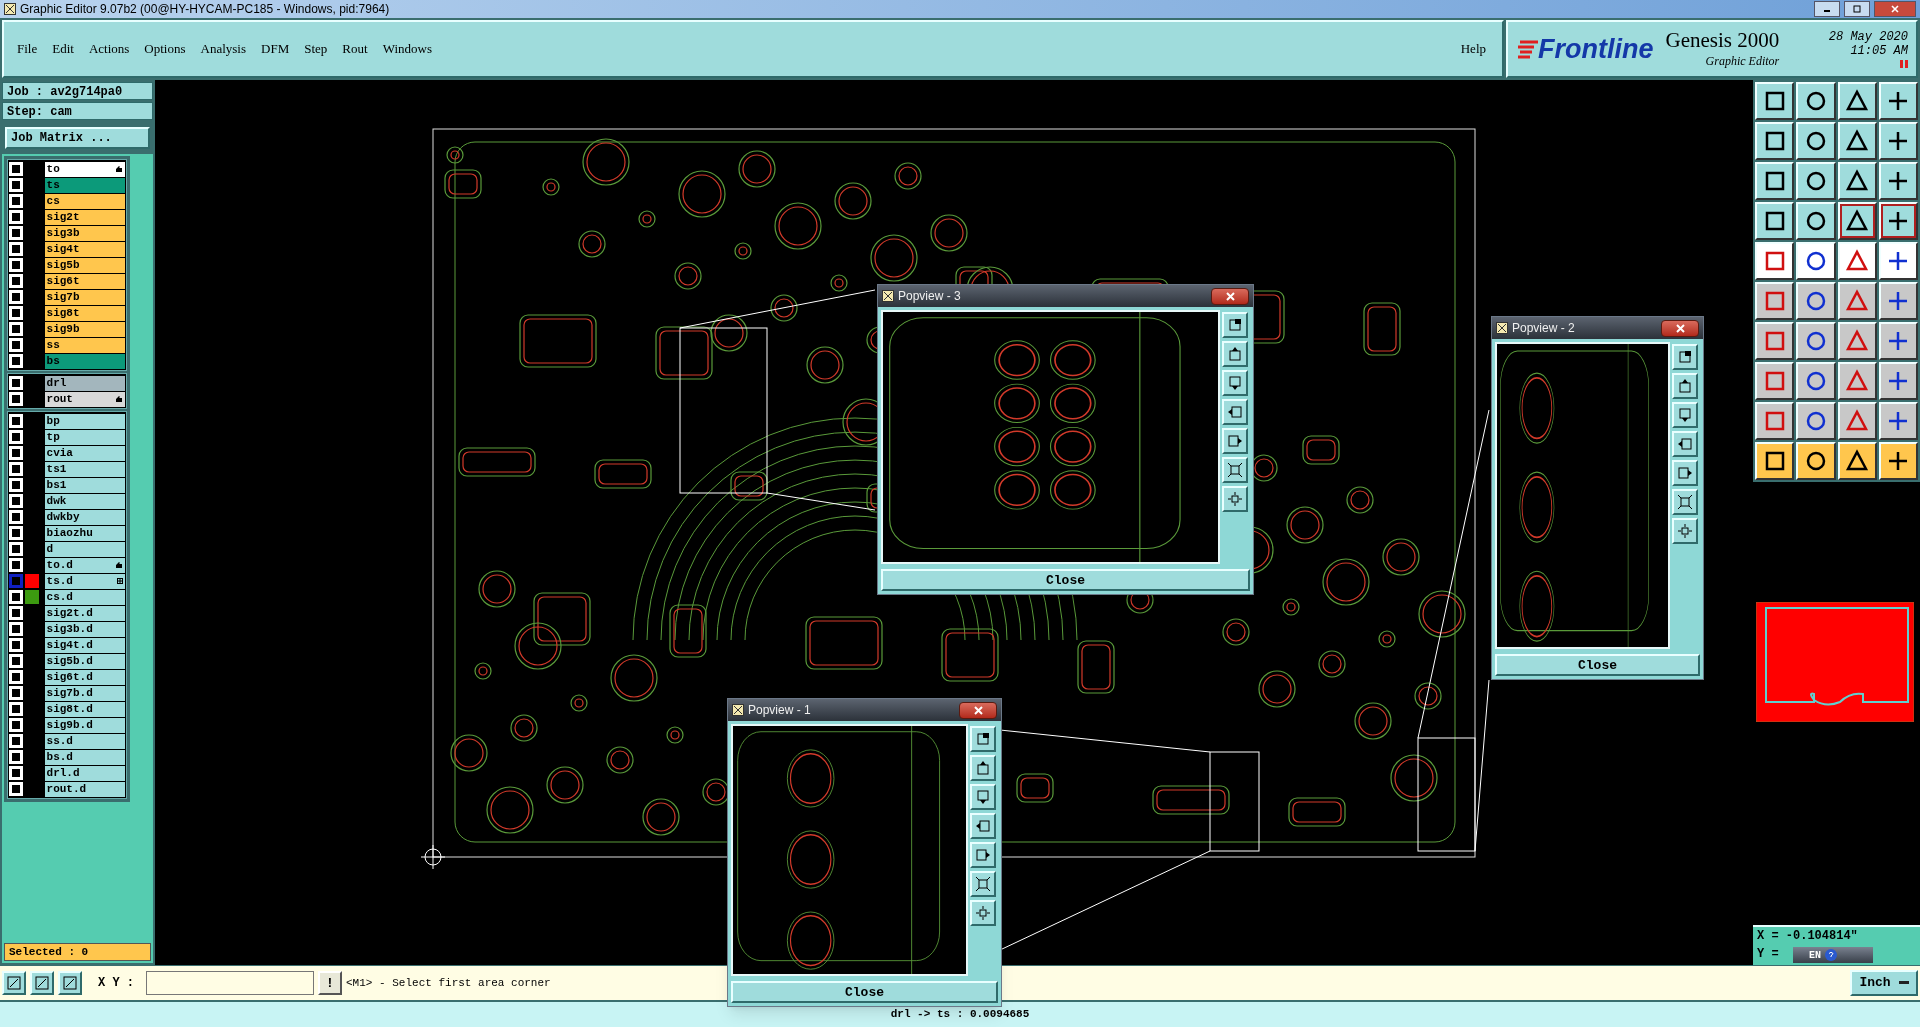  What do you see at coordinates (84, 549) in the screenshot?
I see `layer-name-cell: d` at bounding box center [84, 549].